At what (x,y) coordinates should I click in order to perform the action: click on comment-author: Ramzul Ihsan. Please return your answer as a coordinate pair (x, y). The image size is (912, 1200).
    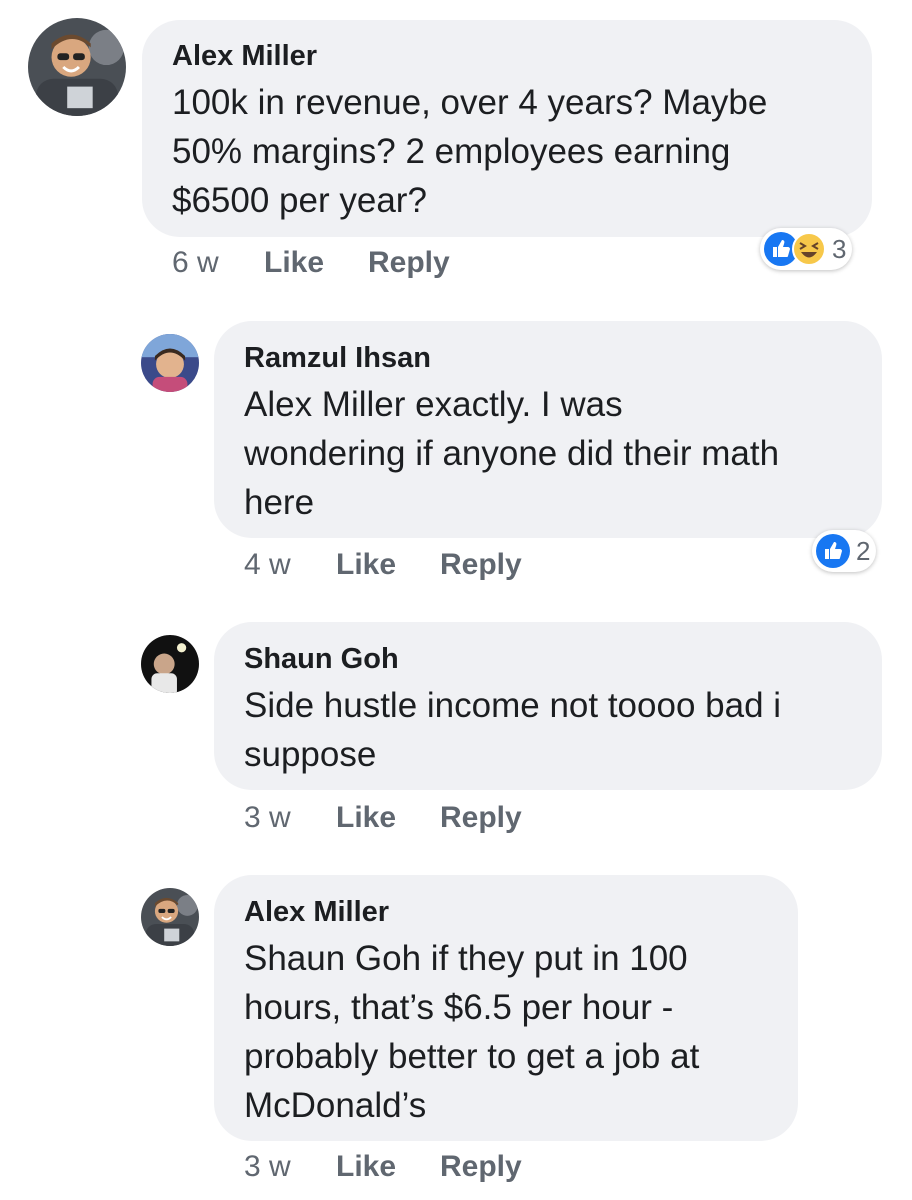
    Looking at the image, I should click on (337, 358).